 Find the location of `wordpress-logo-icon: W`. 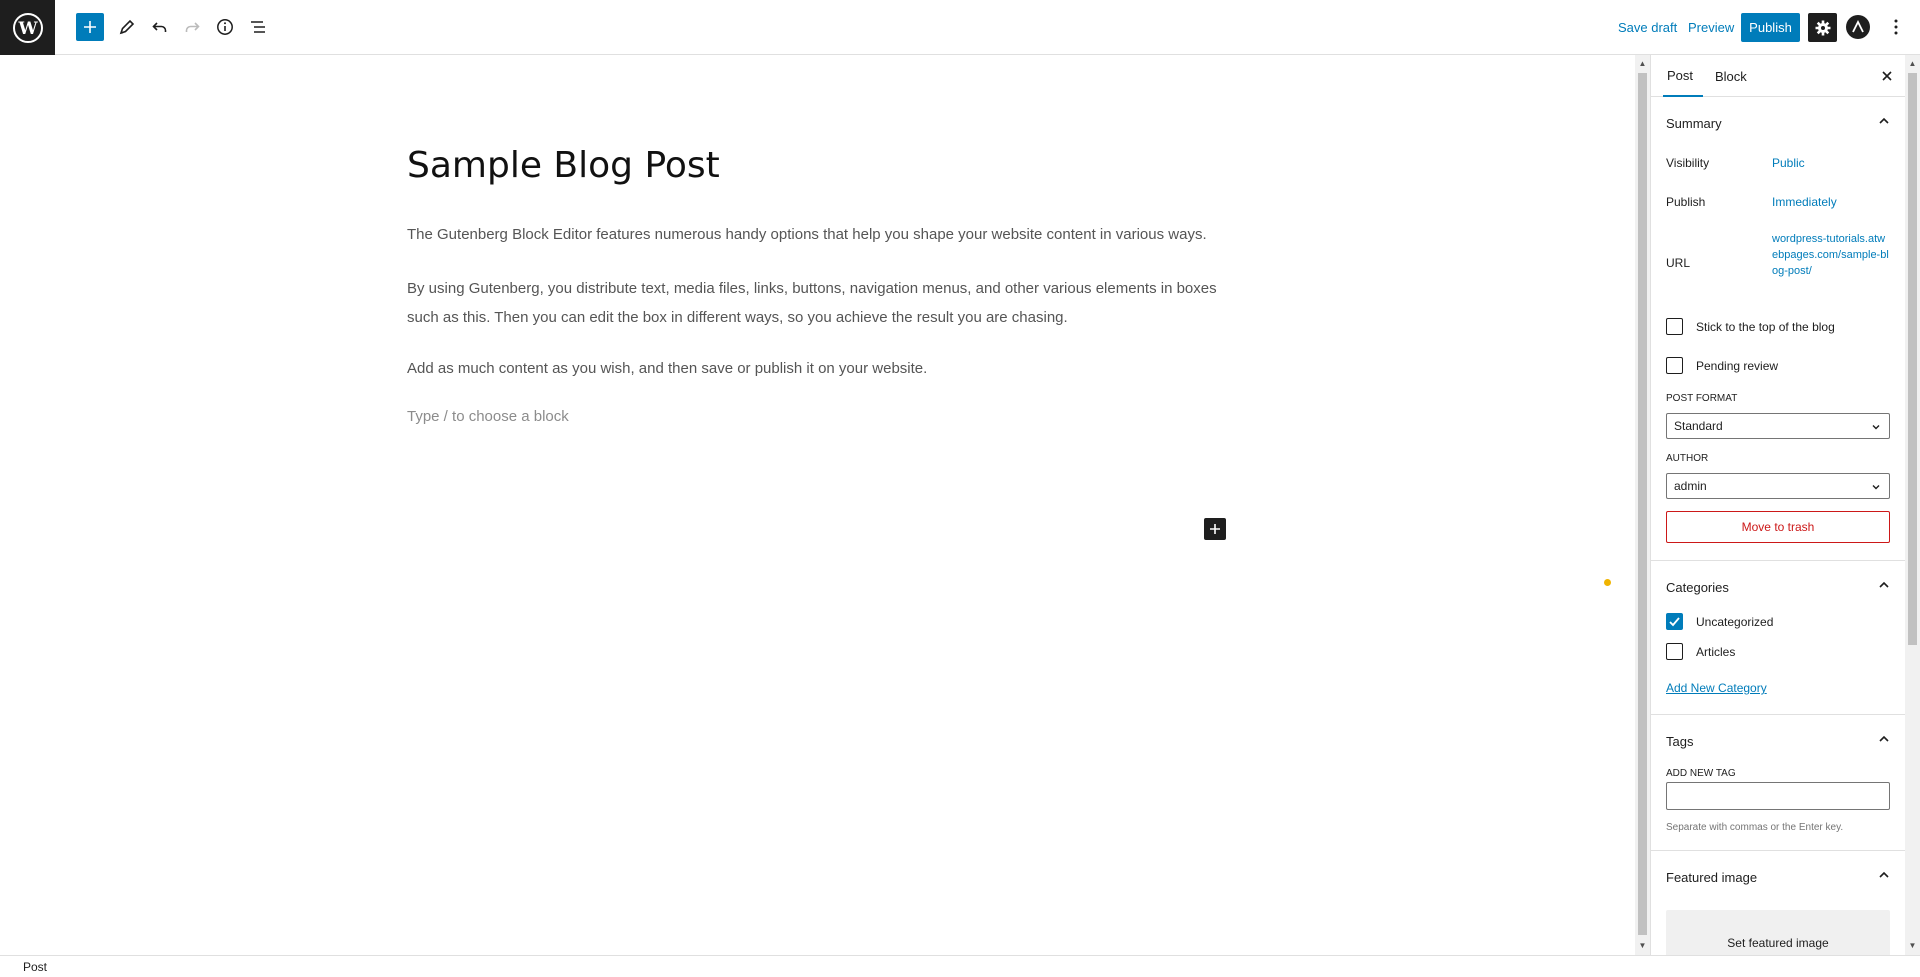

wordpress-logo-icon: W is located at coordinates (27, 27).